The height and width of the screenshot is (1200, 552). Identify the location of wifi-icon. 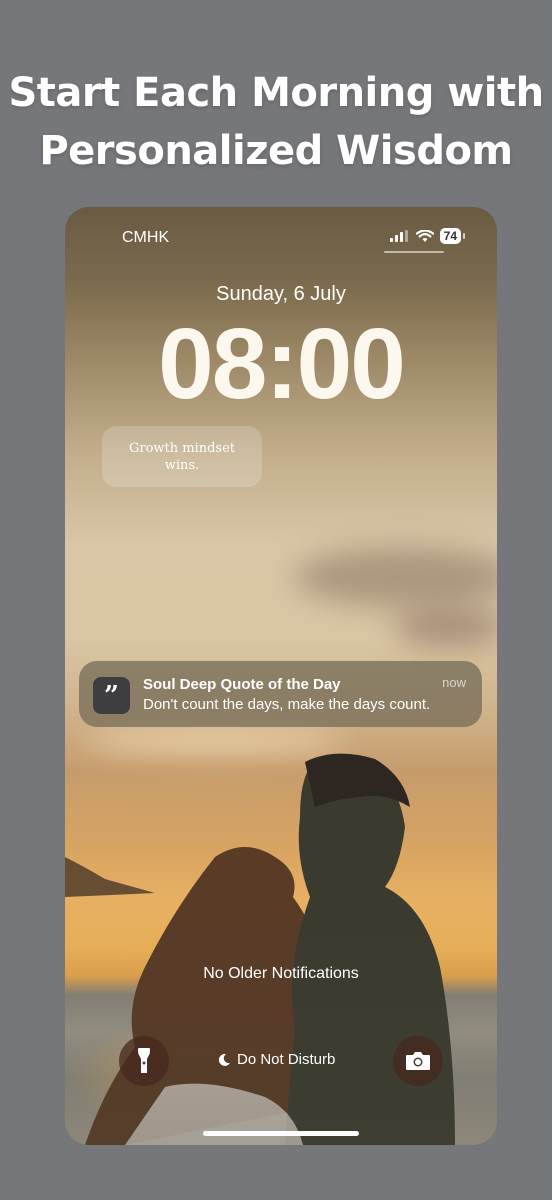
(424, 235).